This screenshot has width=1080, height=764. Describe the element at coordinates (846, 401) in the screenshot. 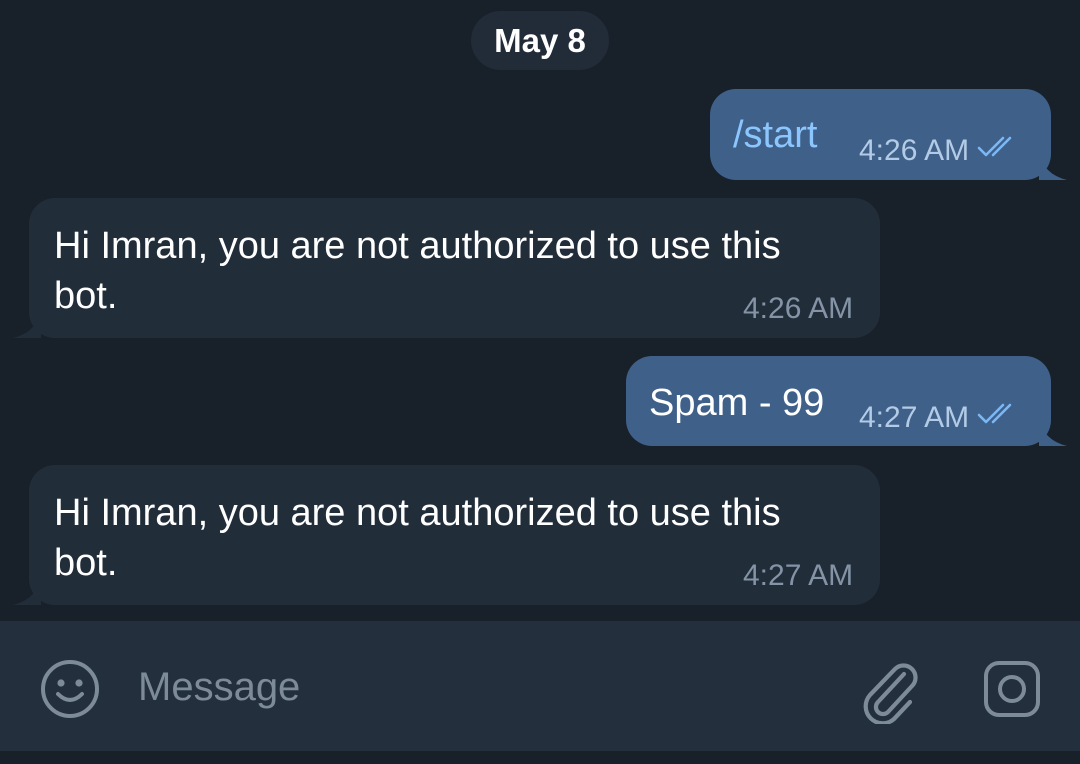

I see `outgoing-message: Spam - 99 4:27 AM` at that location.